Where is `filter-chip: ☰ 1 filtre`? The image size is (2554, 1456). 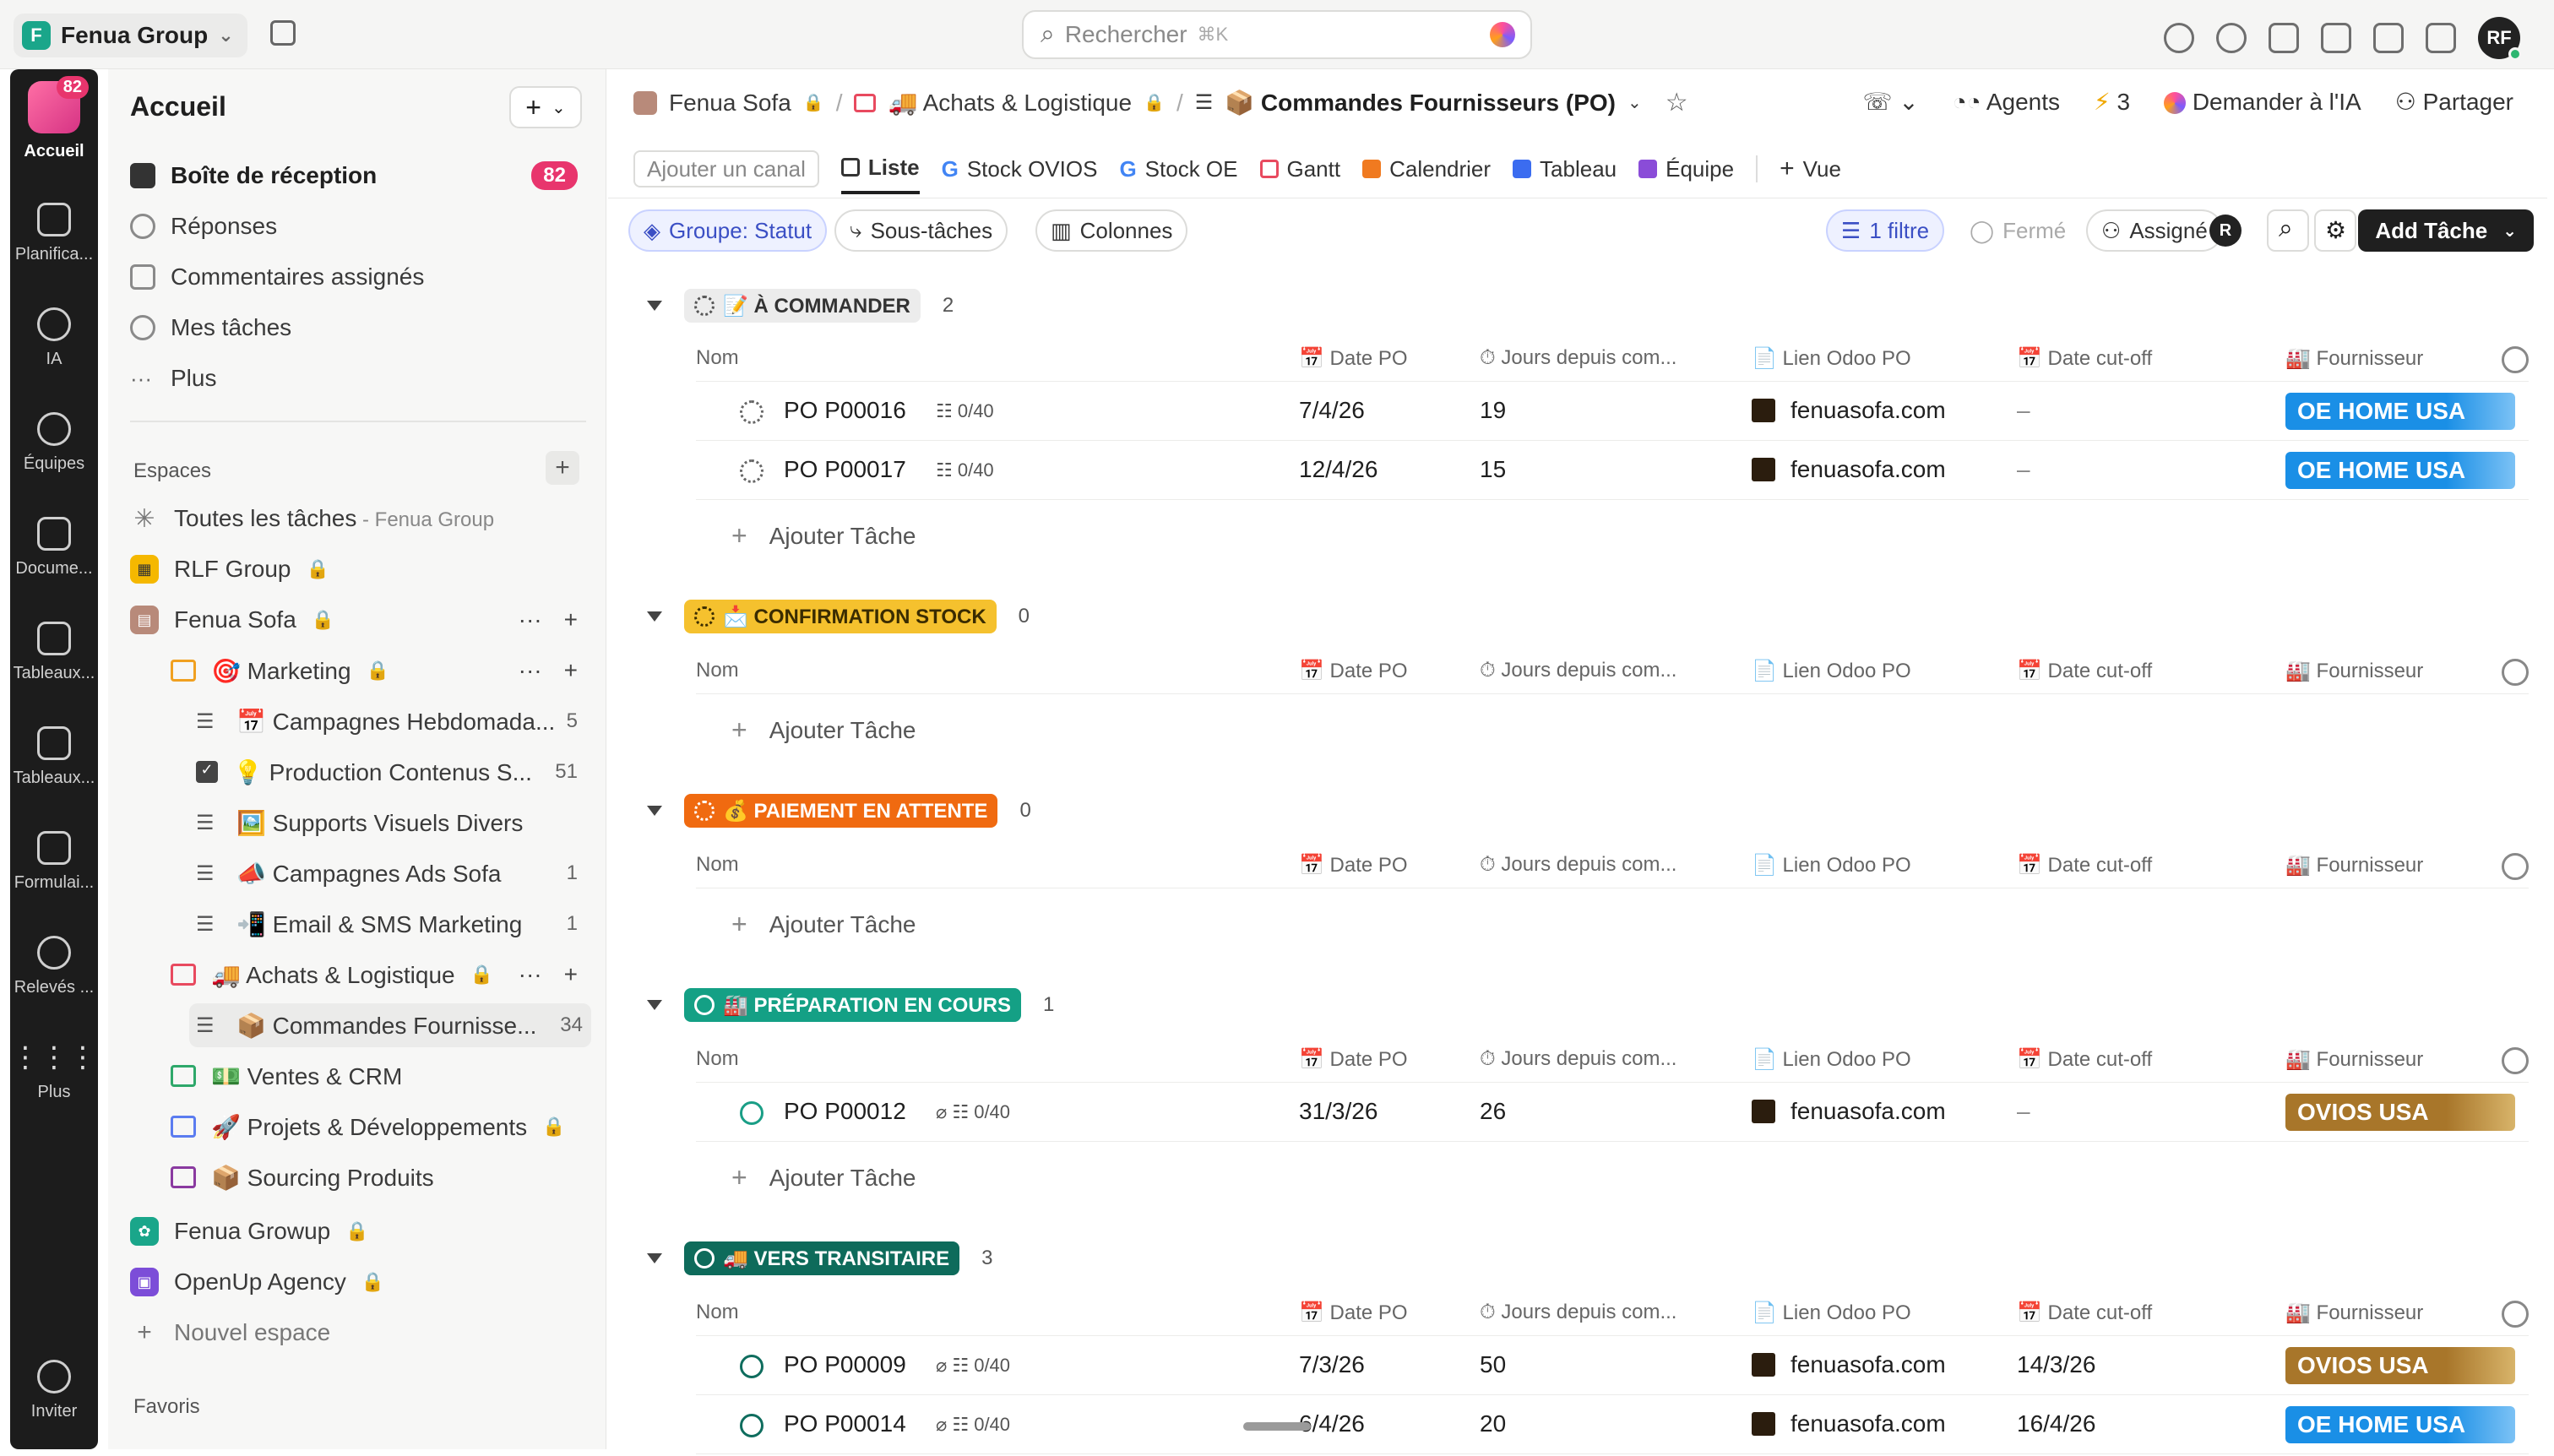
filter-chip: ☰ 1 filtre is located at coordinates (1885, 230).